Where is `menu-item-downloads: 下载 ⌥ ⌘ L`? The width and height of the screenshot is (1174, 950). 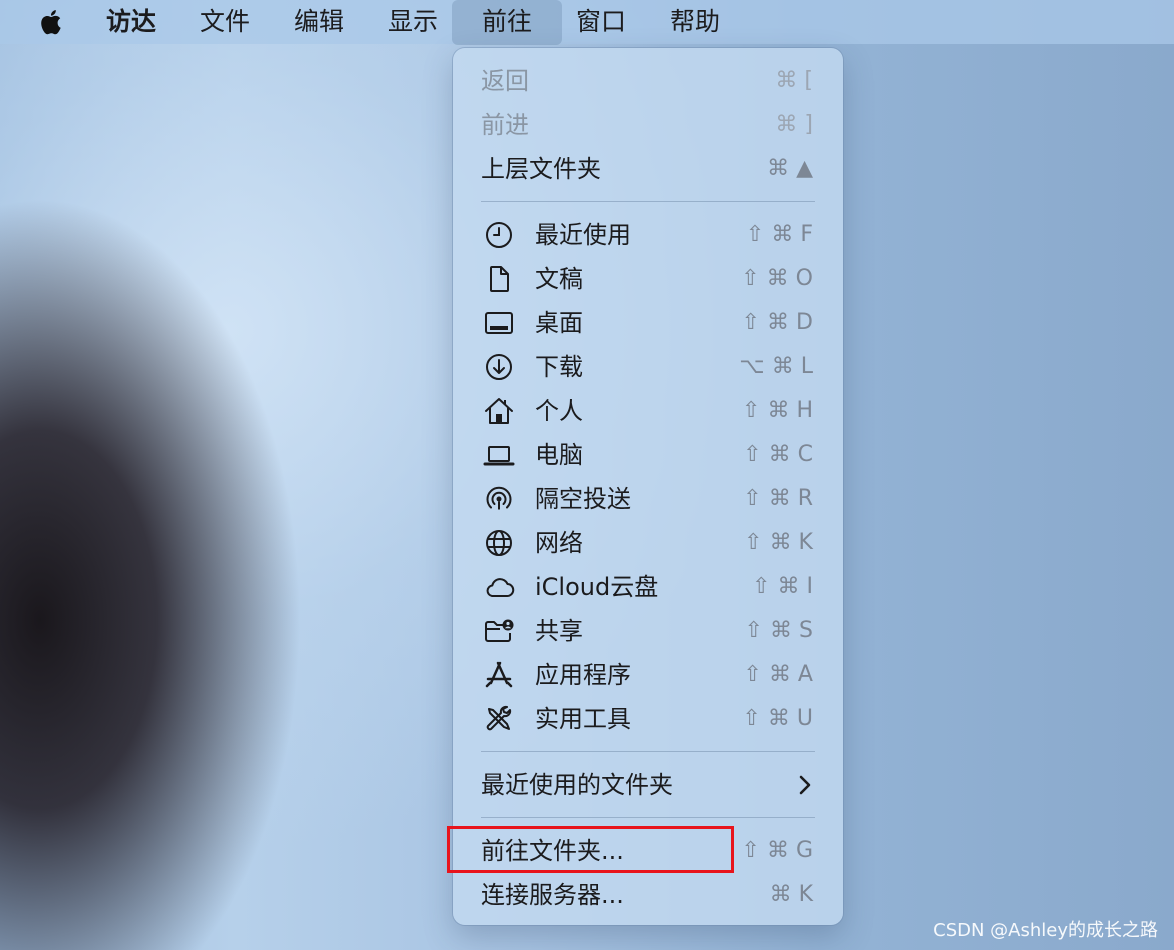 menu-item-downloads: 下载 ⌥ ⌘ L is located at coordinates (648, 367).